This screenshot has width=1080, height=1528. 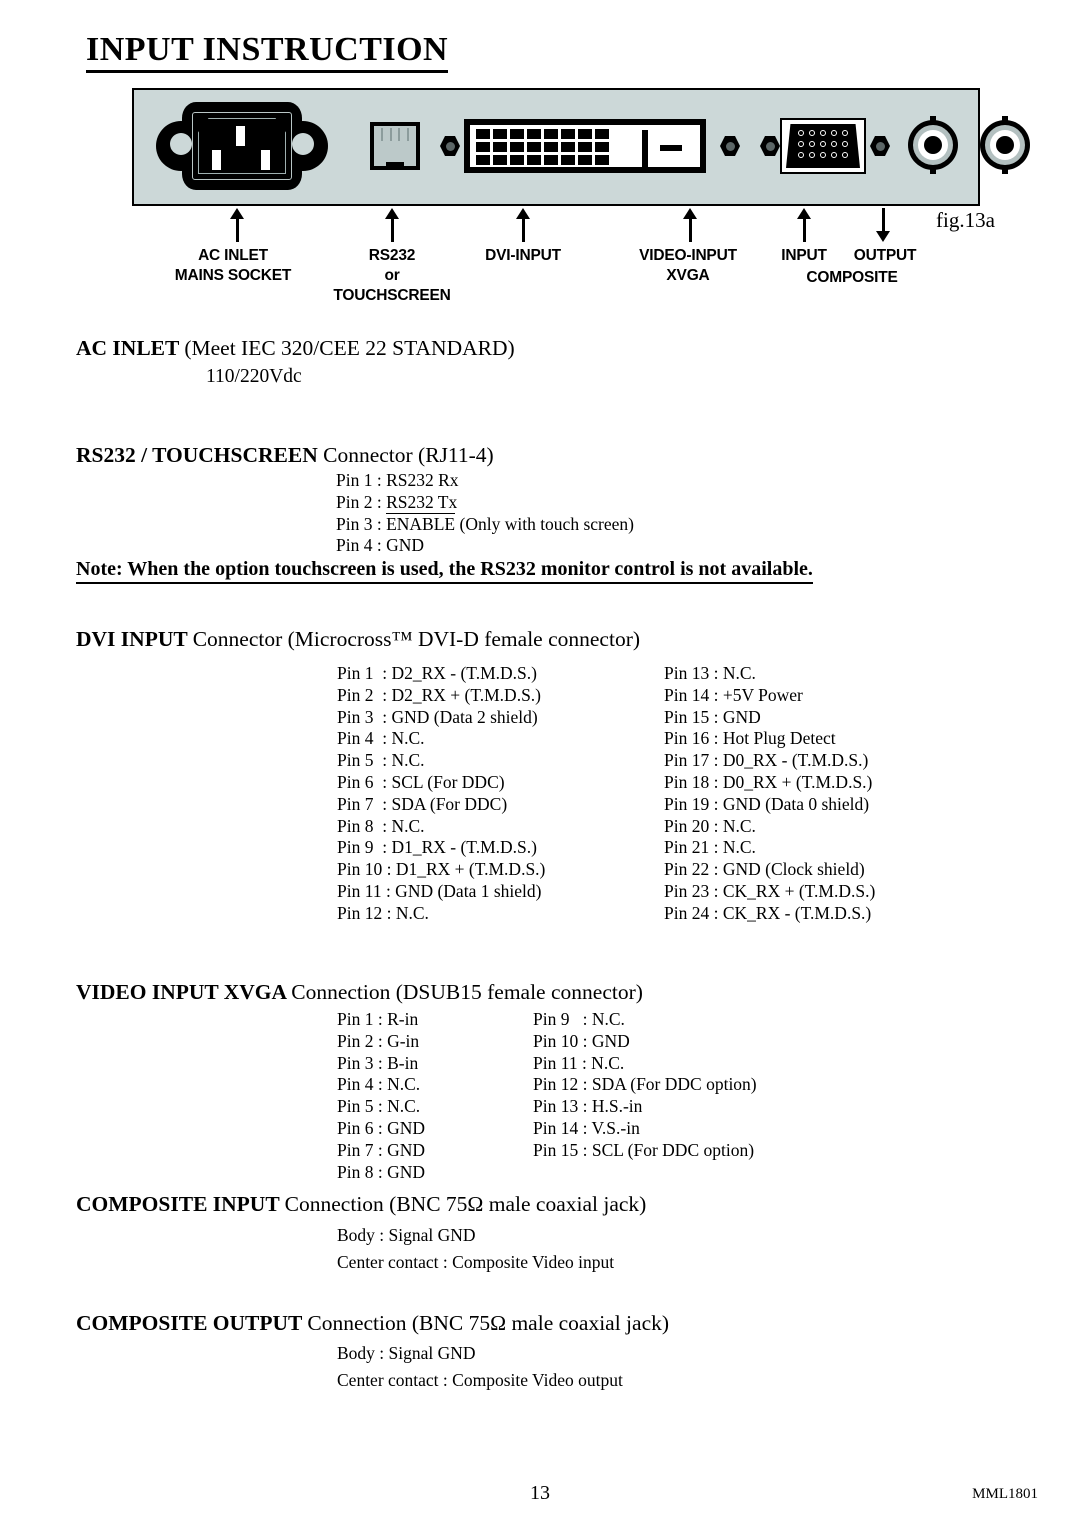 I want to click on pin-list-item: Pin 10 : D1_RX + (T.M.D.S.), so click(x=441, y=869).